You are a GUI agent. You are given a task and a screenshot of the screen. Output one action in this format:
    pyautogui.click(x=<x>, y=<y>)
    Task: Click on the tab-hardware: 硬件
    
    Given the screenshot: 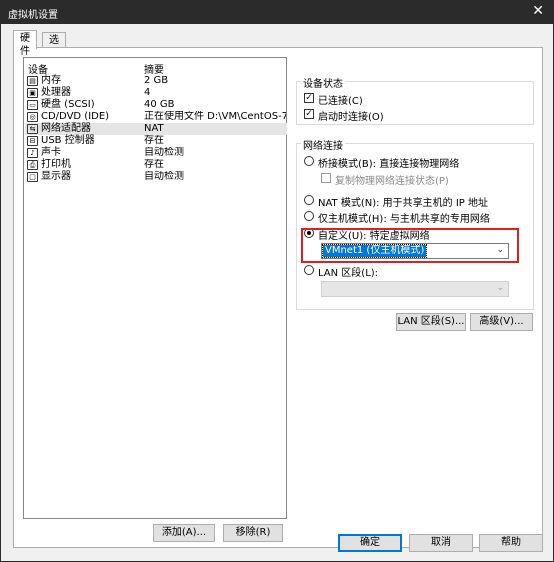 What is the action you would take?
    pyautogui.click(x=25, y=43)
    